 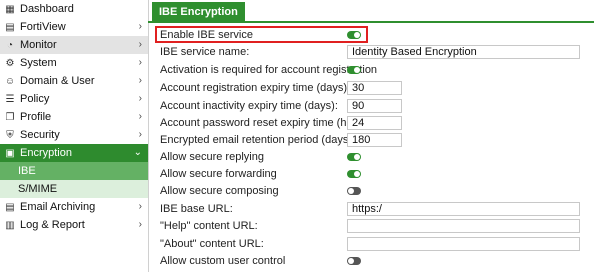 I want to click on fortiview-icon: ▤, so click(x=10, y=27).